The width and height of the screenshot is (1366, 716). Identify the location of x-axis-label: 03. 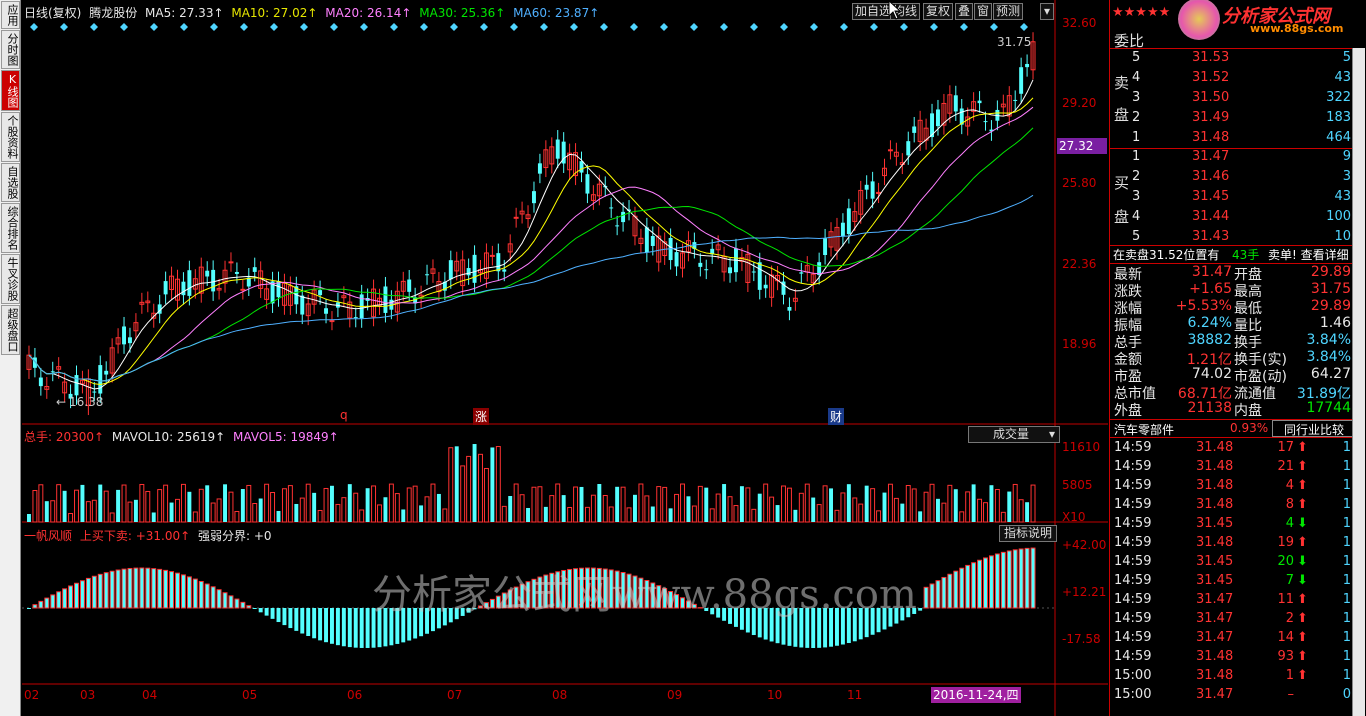
(88, 695).